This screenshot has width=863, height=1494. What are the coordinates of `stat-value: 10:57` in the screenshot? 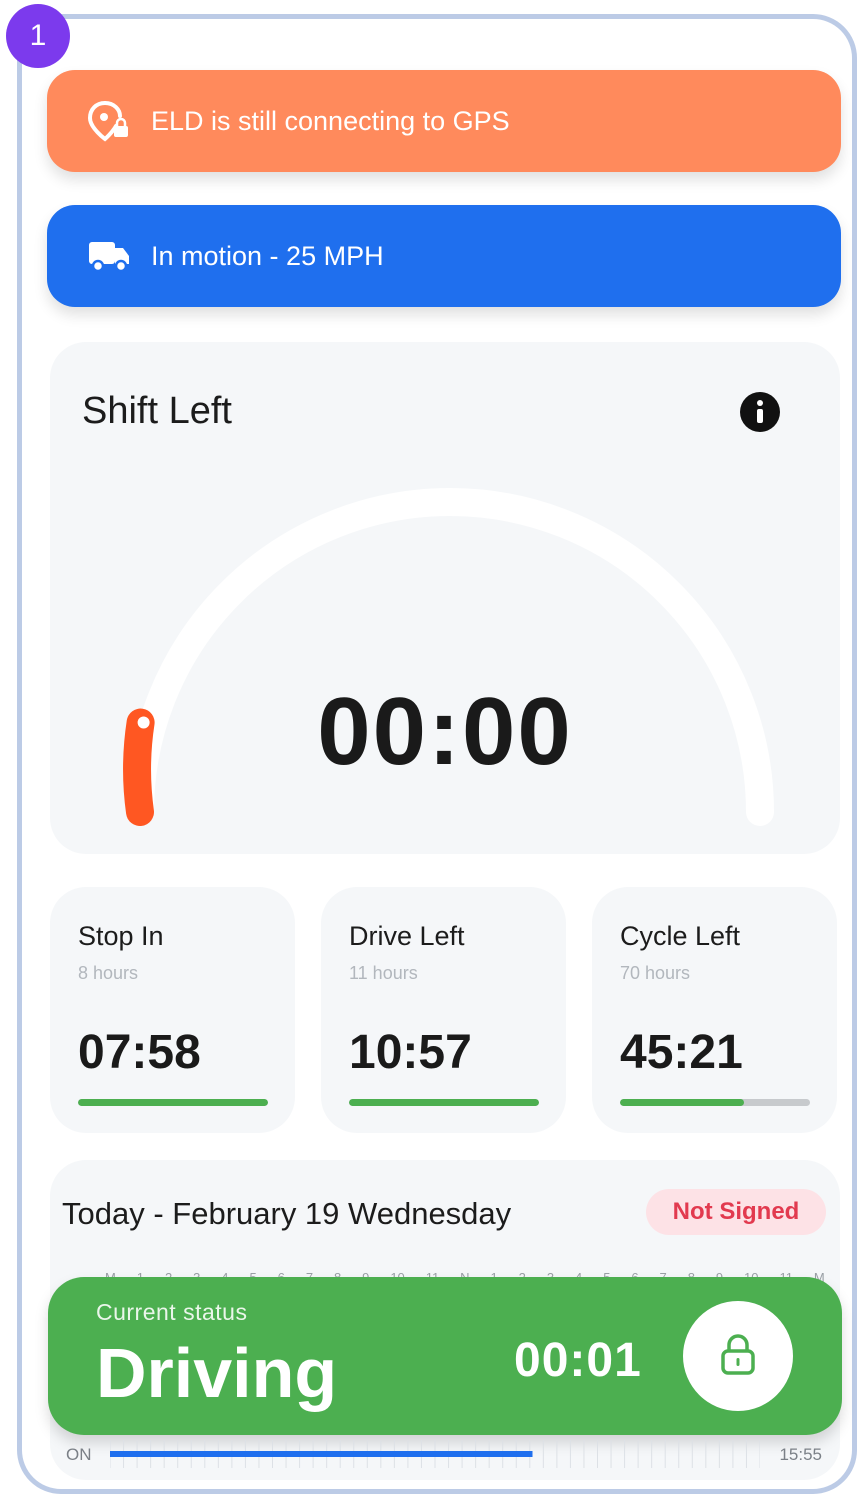 It's located at (410, 1052).